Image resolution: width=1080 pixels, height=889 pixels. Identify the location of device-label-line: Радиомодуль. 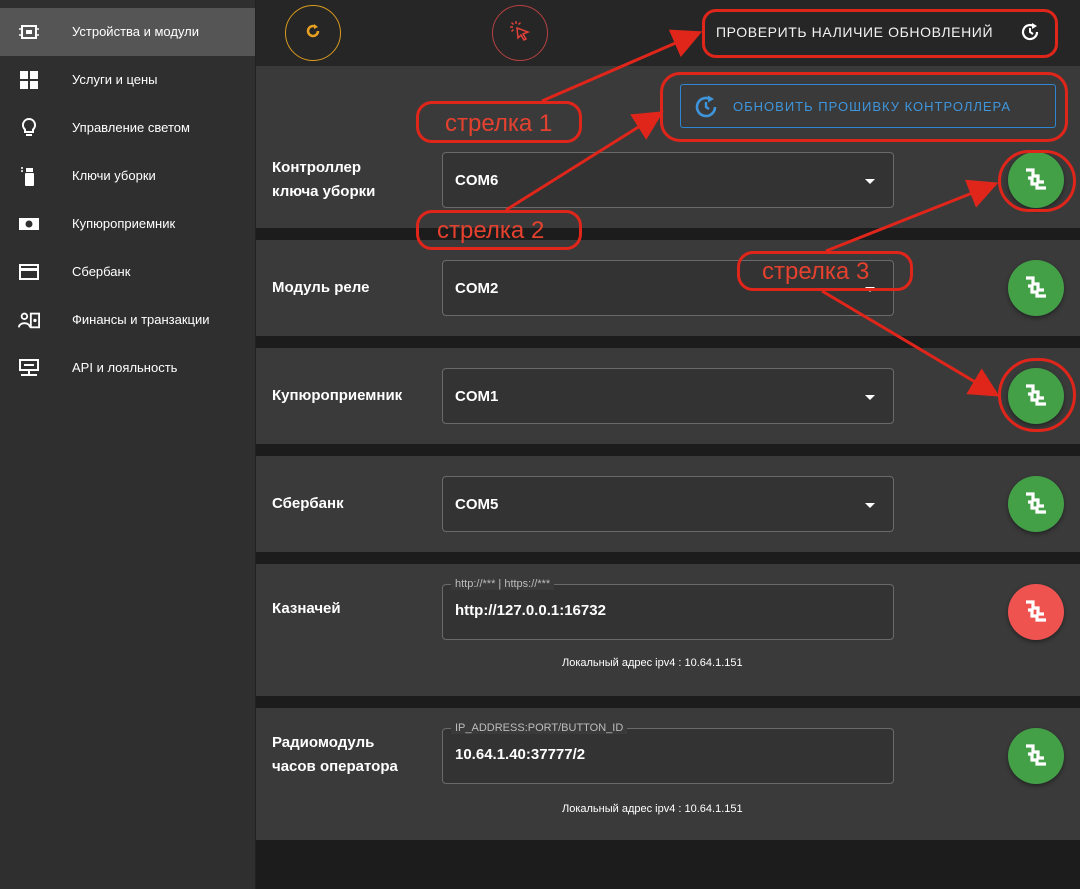
(323, 742).